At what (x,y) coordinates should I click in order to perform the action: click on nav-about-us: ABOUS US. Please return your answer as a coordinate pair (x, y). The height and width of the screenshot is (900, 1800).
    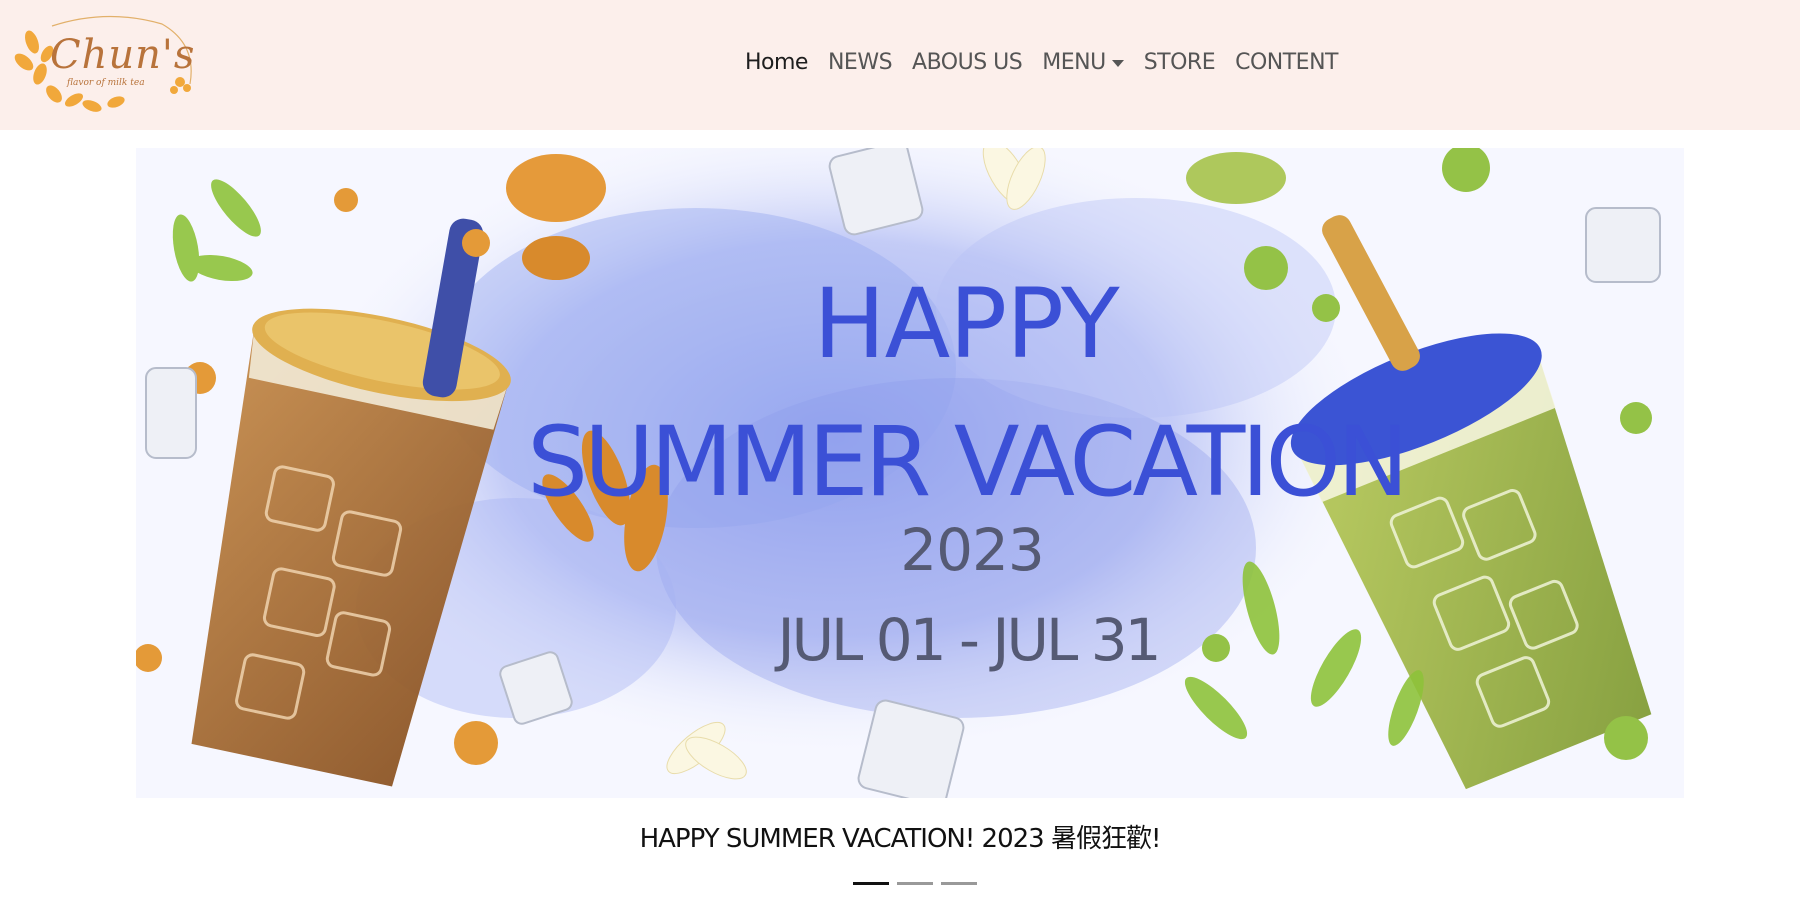
    Looking at the image, I should click on (967, 62).